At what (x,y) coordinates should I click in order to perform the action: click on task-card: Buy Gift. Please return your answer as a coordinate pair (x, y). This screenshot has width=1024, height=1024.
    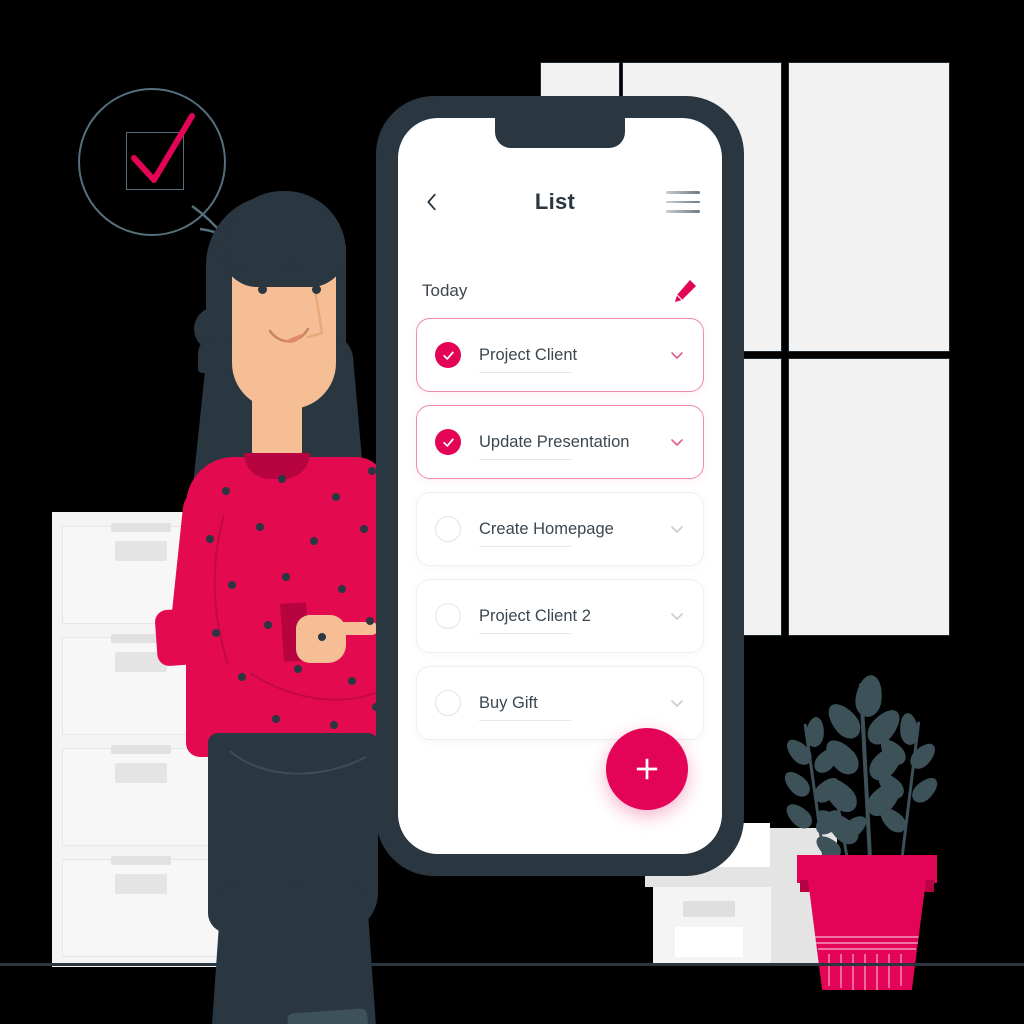
    Looking at the image, I should click on (560, 703).